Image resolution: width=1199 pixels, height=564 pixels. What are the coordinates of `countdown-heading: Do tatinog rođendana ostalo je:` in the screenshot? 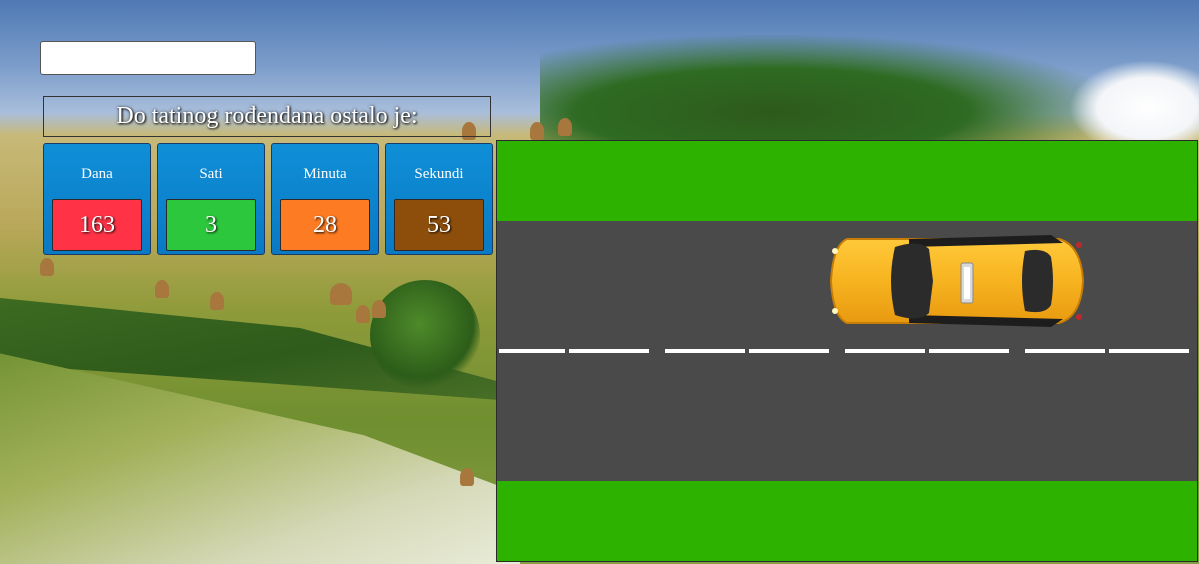 It's located at (267, 116).